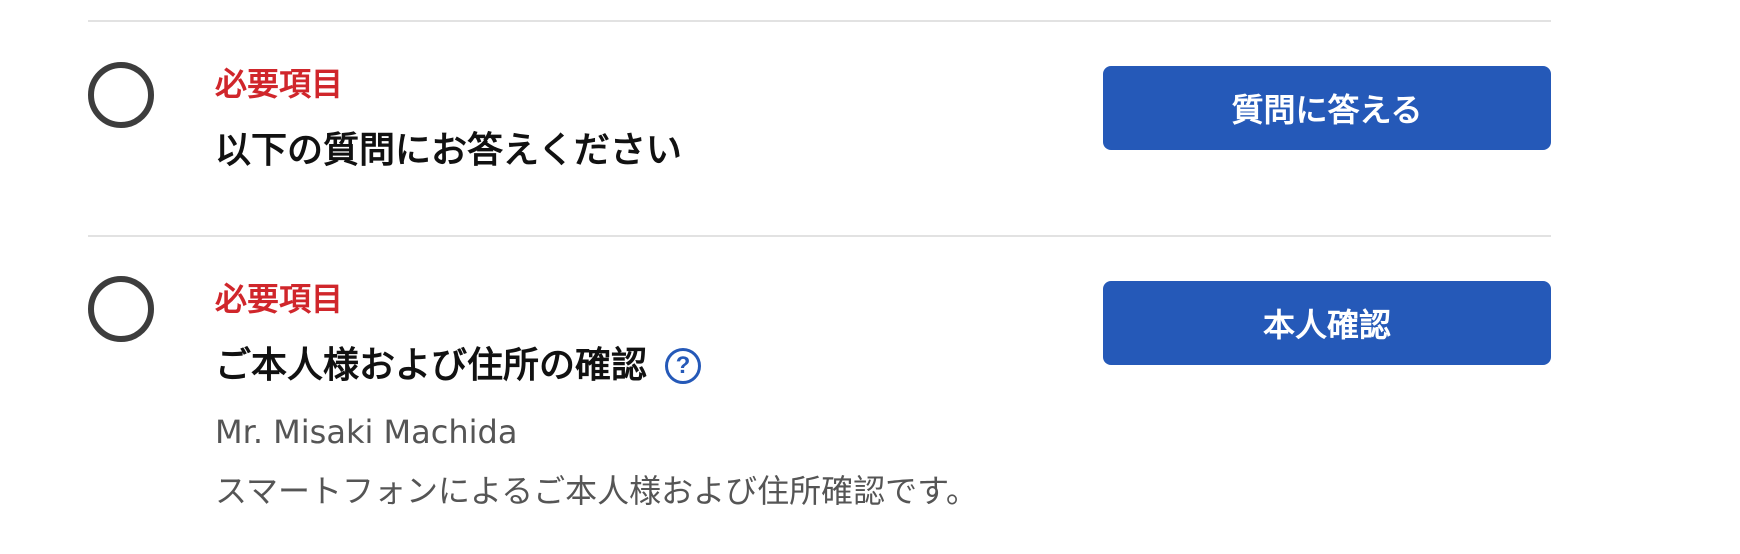 Image resolution: width=1740 pixels, height=554 pixels. What do you see at coordinates (448, 150) in the screenshot?
I see `item-title: 以下の質問にお答えください` at bounding box center [448, 150].